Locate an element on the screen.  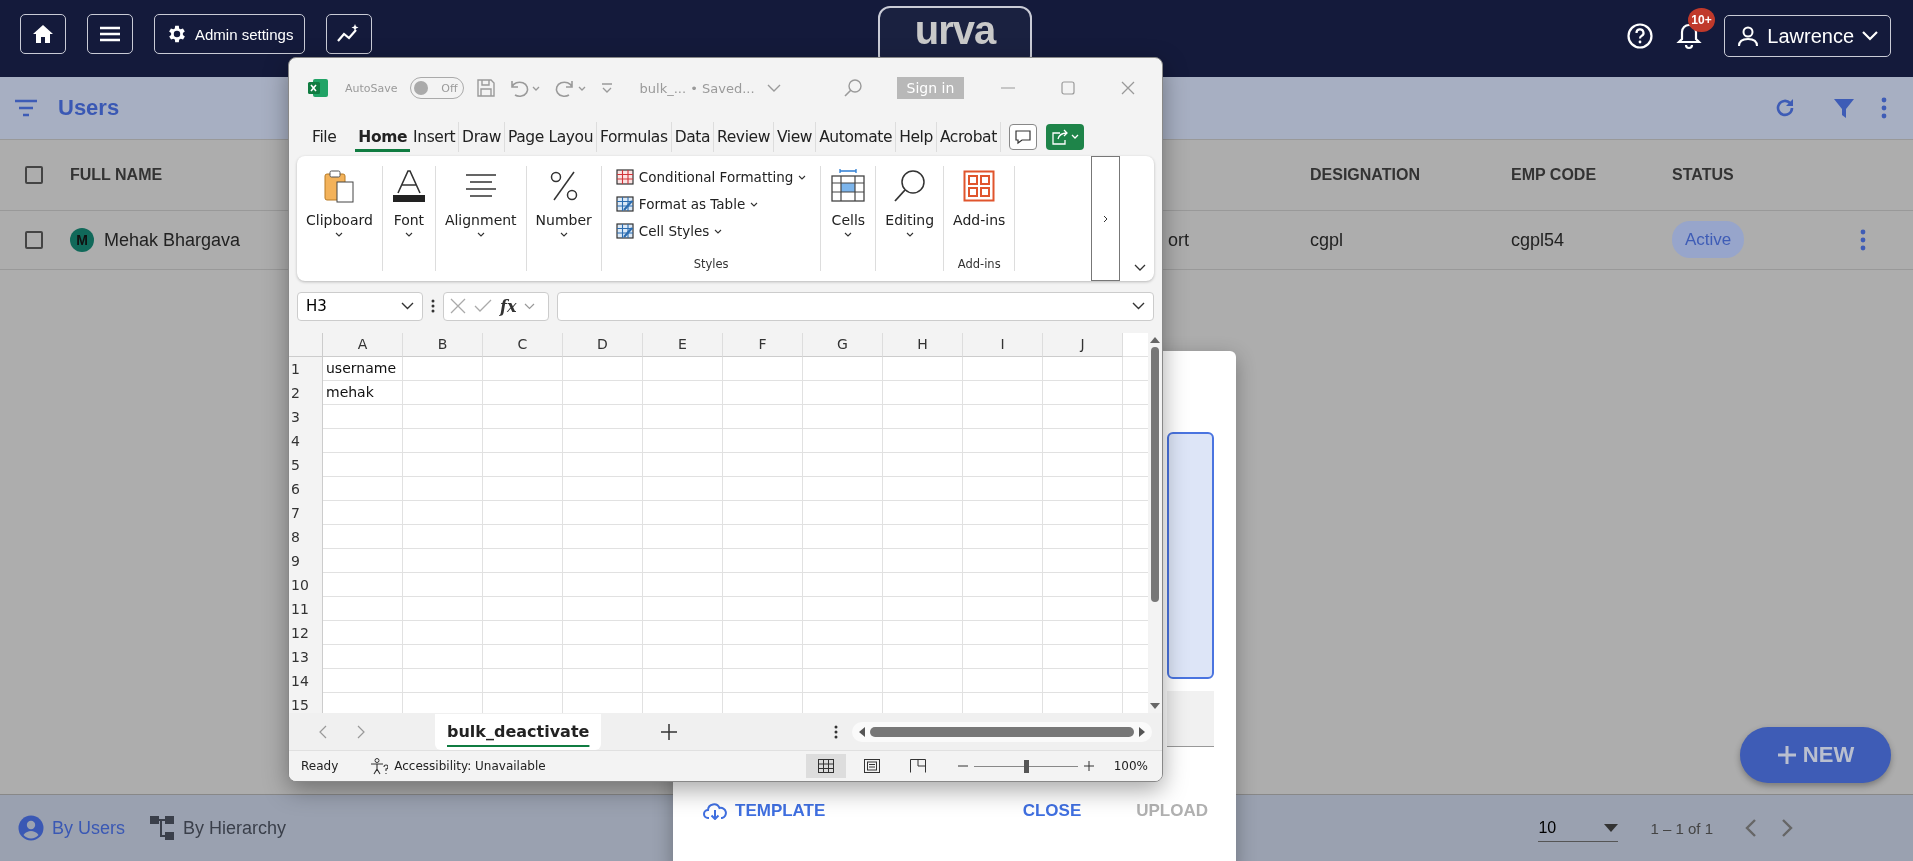
ribbon-tab: Acrobat is located at coordinates (968, 137).